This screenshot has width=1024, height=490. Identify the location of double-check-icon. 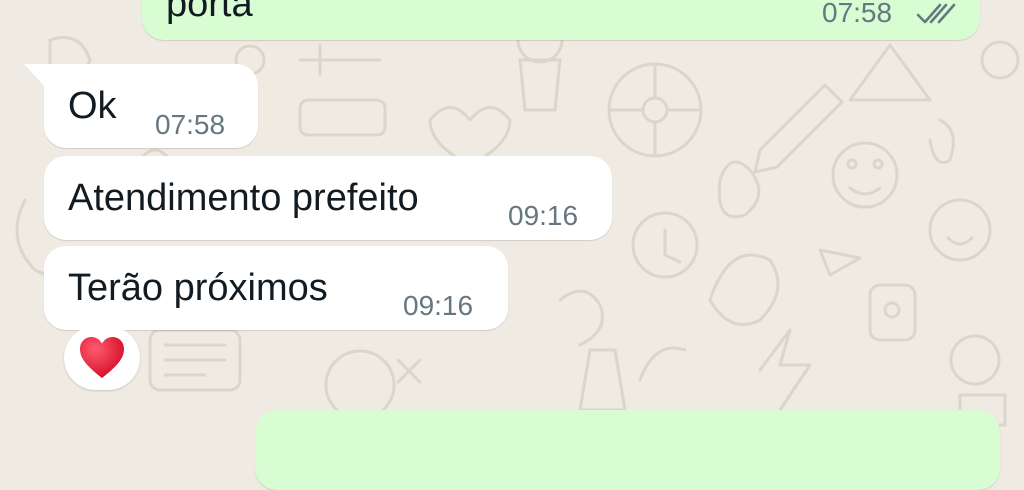
(937, 16).